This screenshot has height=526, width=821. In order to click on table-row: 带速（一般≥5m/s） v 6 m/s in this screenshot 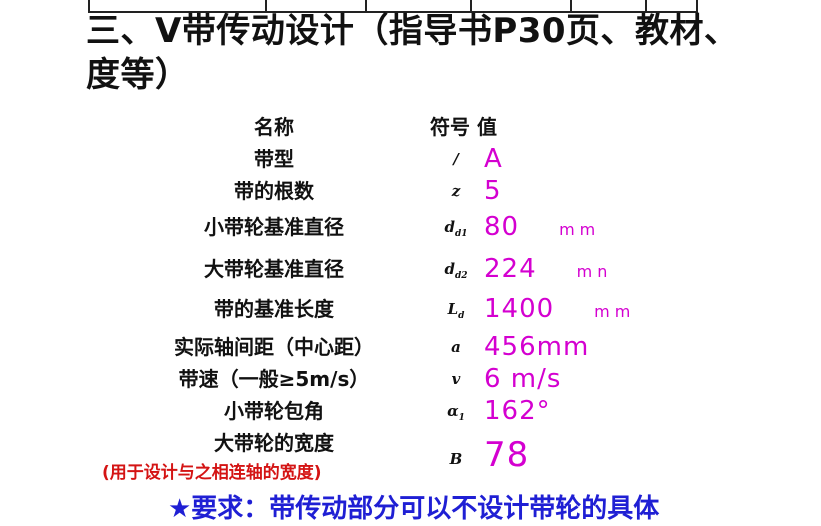, I will do `click(410, 379)`.